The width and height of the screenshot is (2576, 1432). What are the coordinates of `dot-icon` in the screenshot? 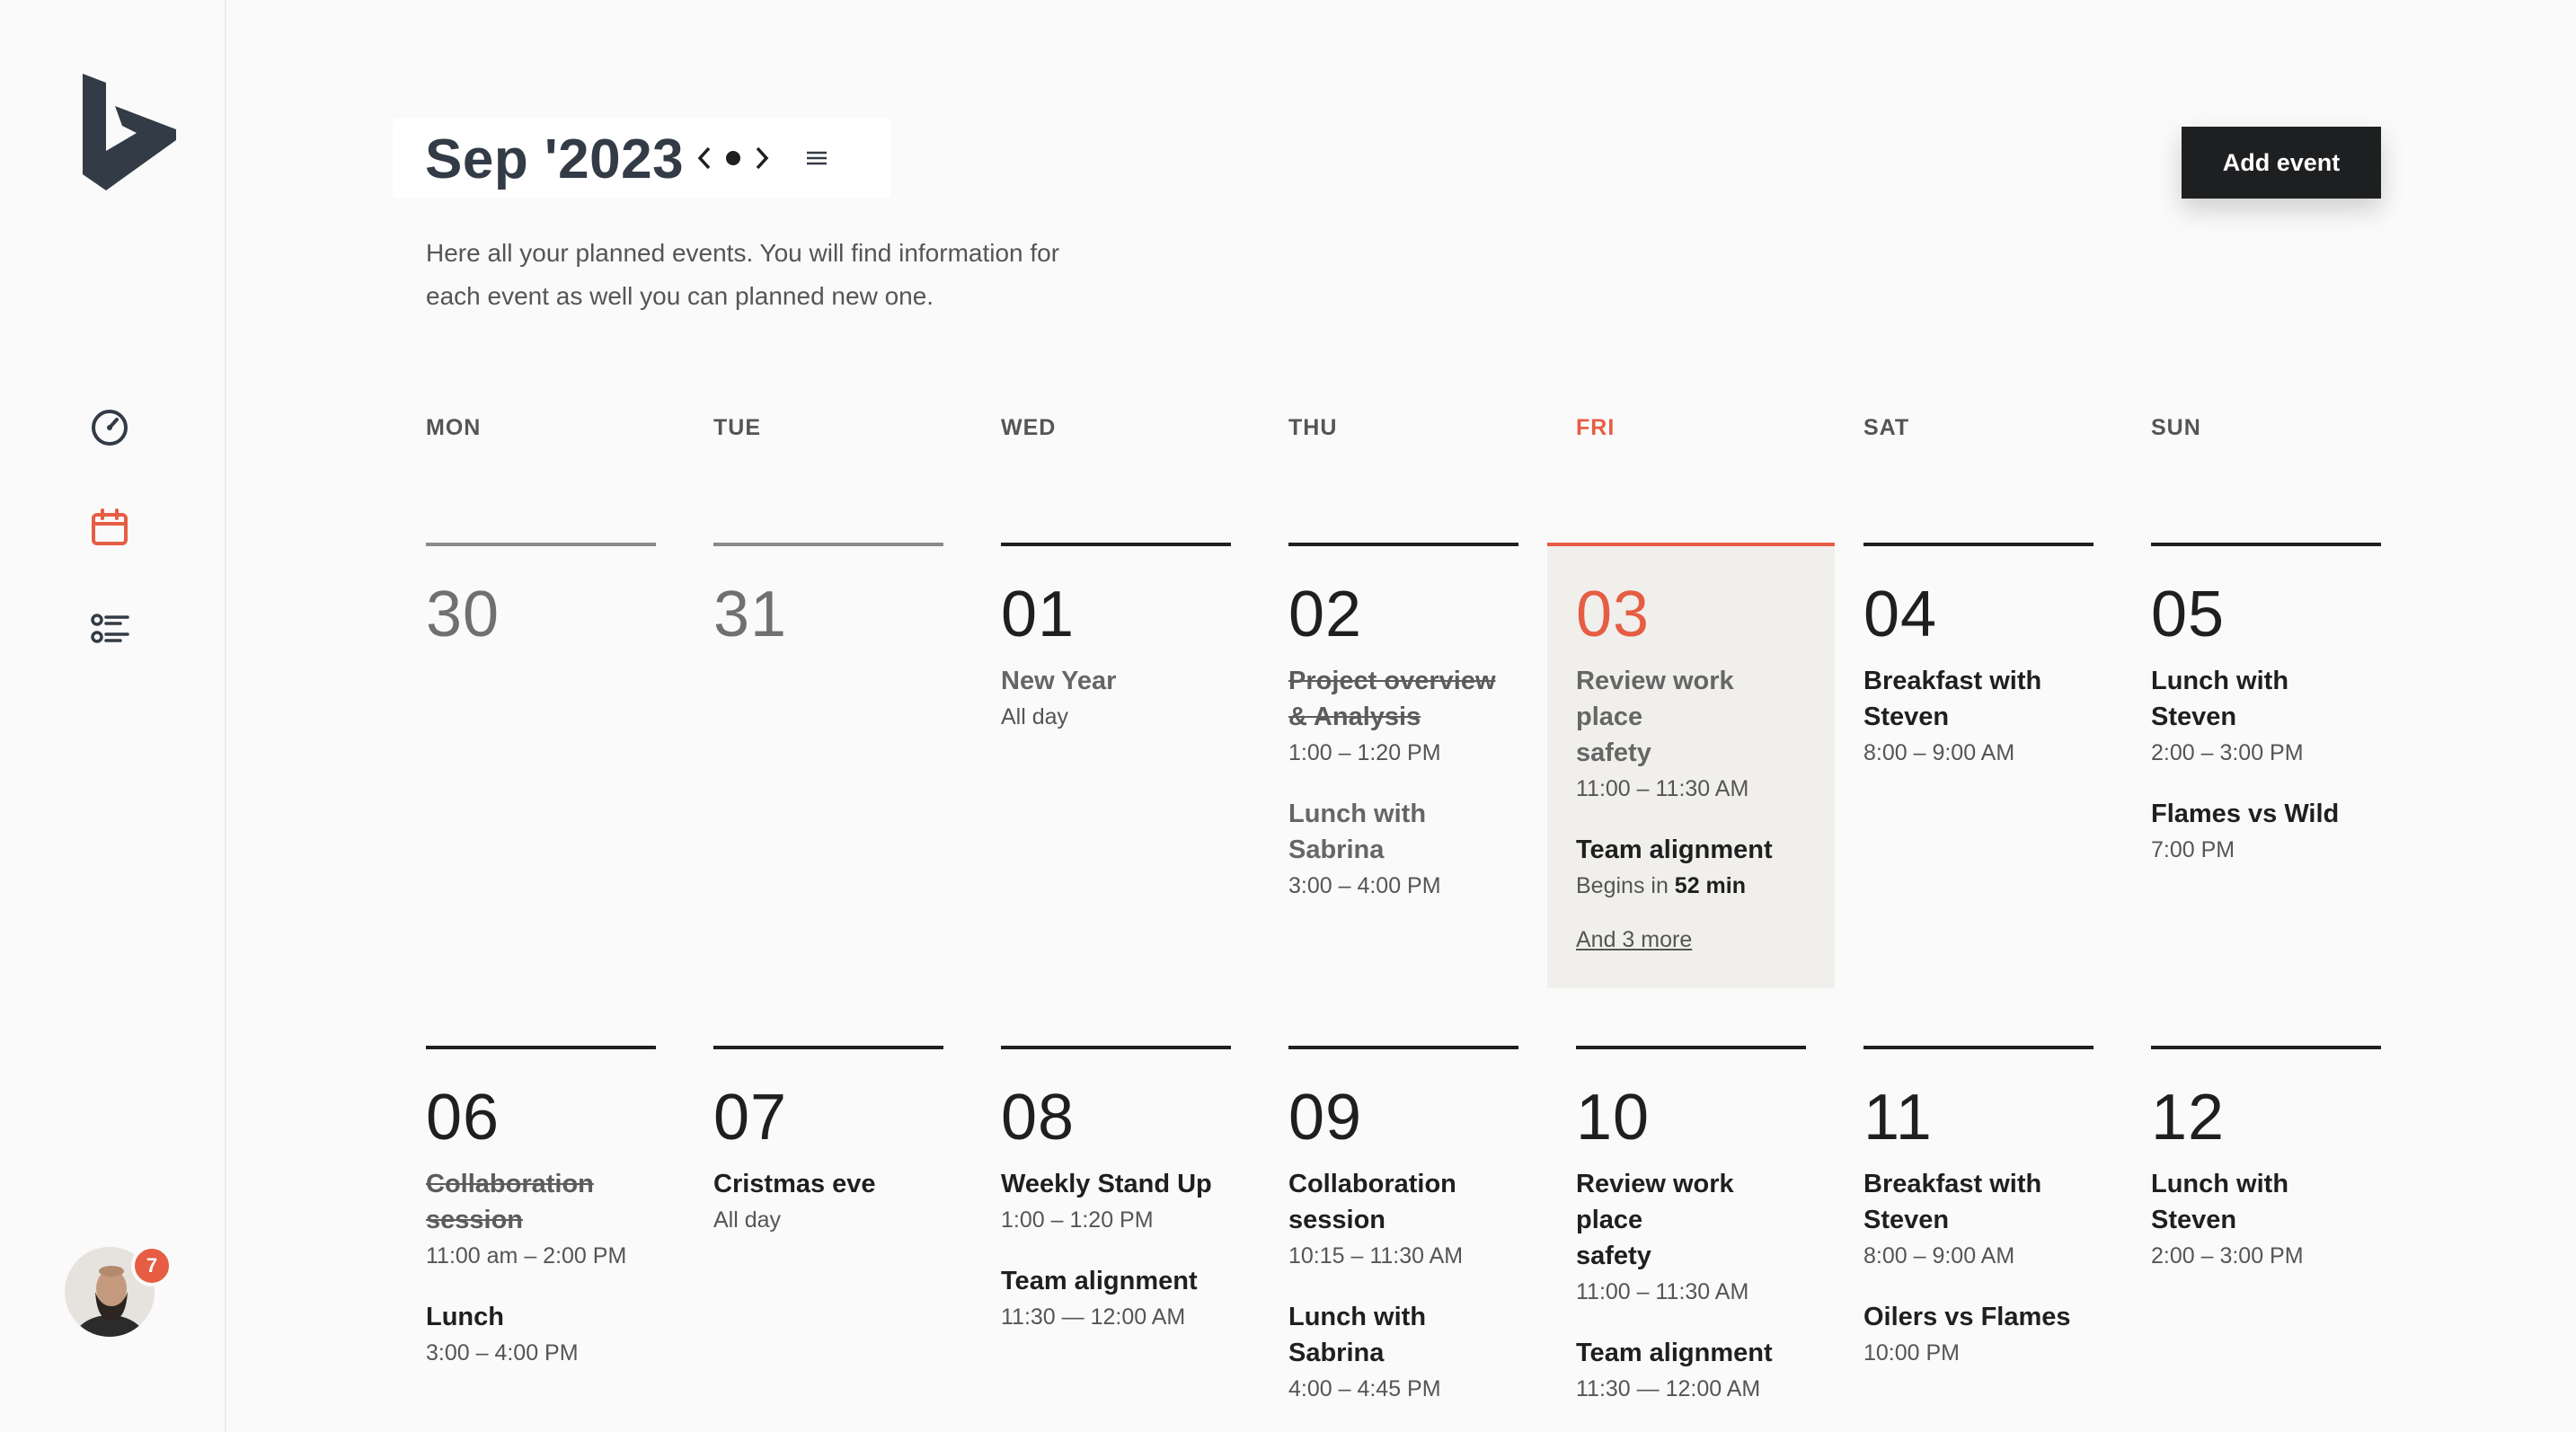 It's located at (733, 158).